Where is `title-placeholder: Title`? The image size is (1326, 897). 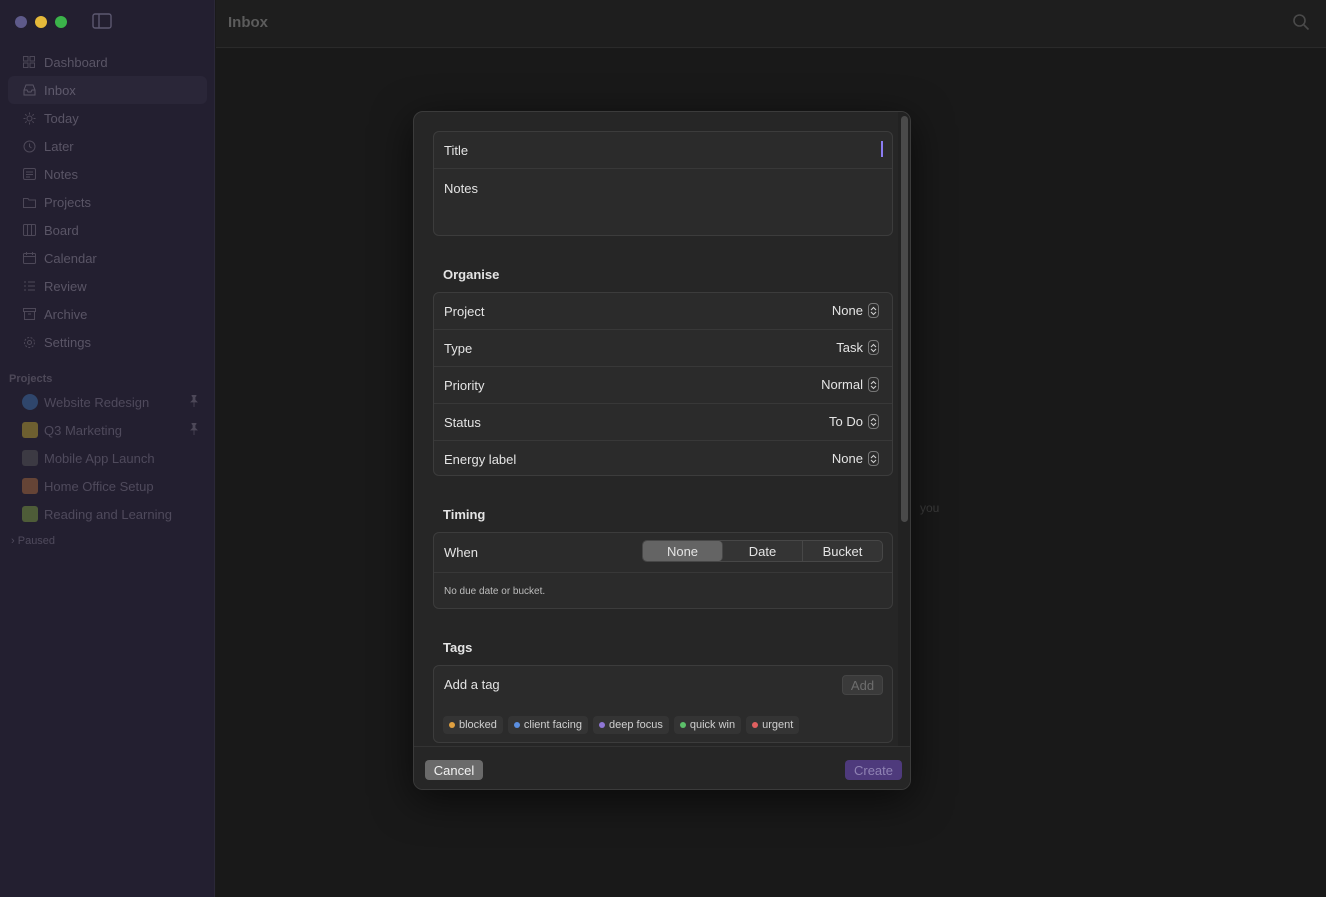
title-placeholder: Title is located at coordinates (456, 150).